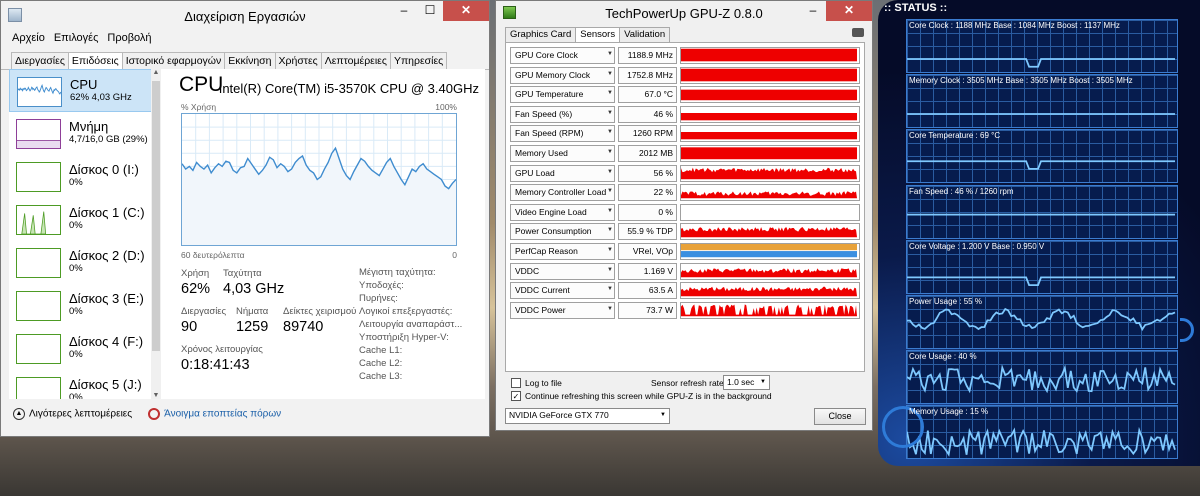 The image size is (1200, 496). I want to click on resource-disk-4: Δίσκος 4 (F:) 0%, so click(84, 348).